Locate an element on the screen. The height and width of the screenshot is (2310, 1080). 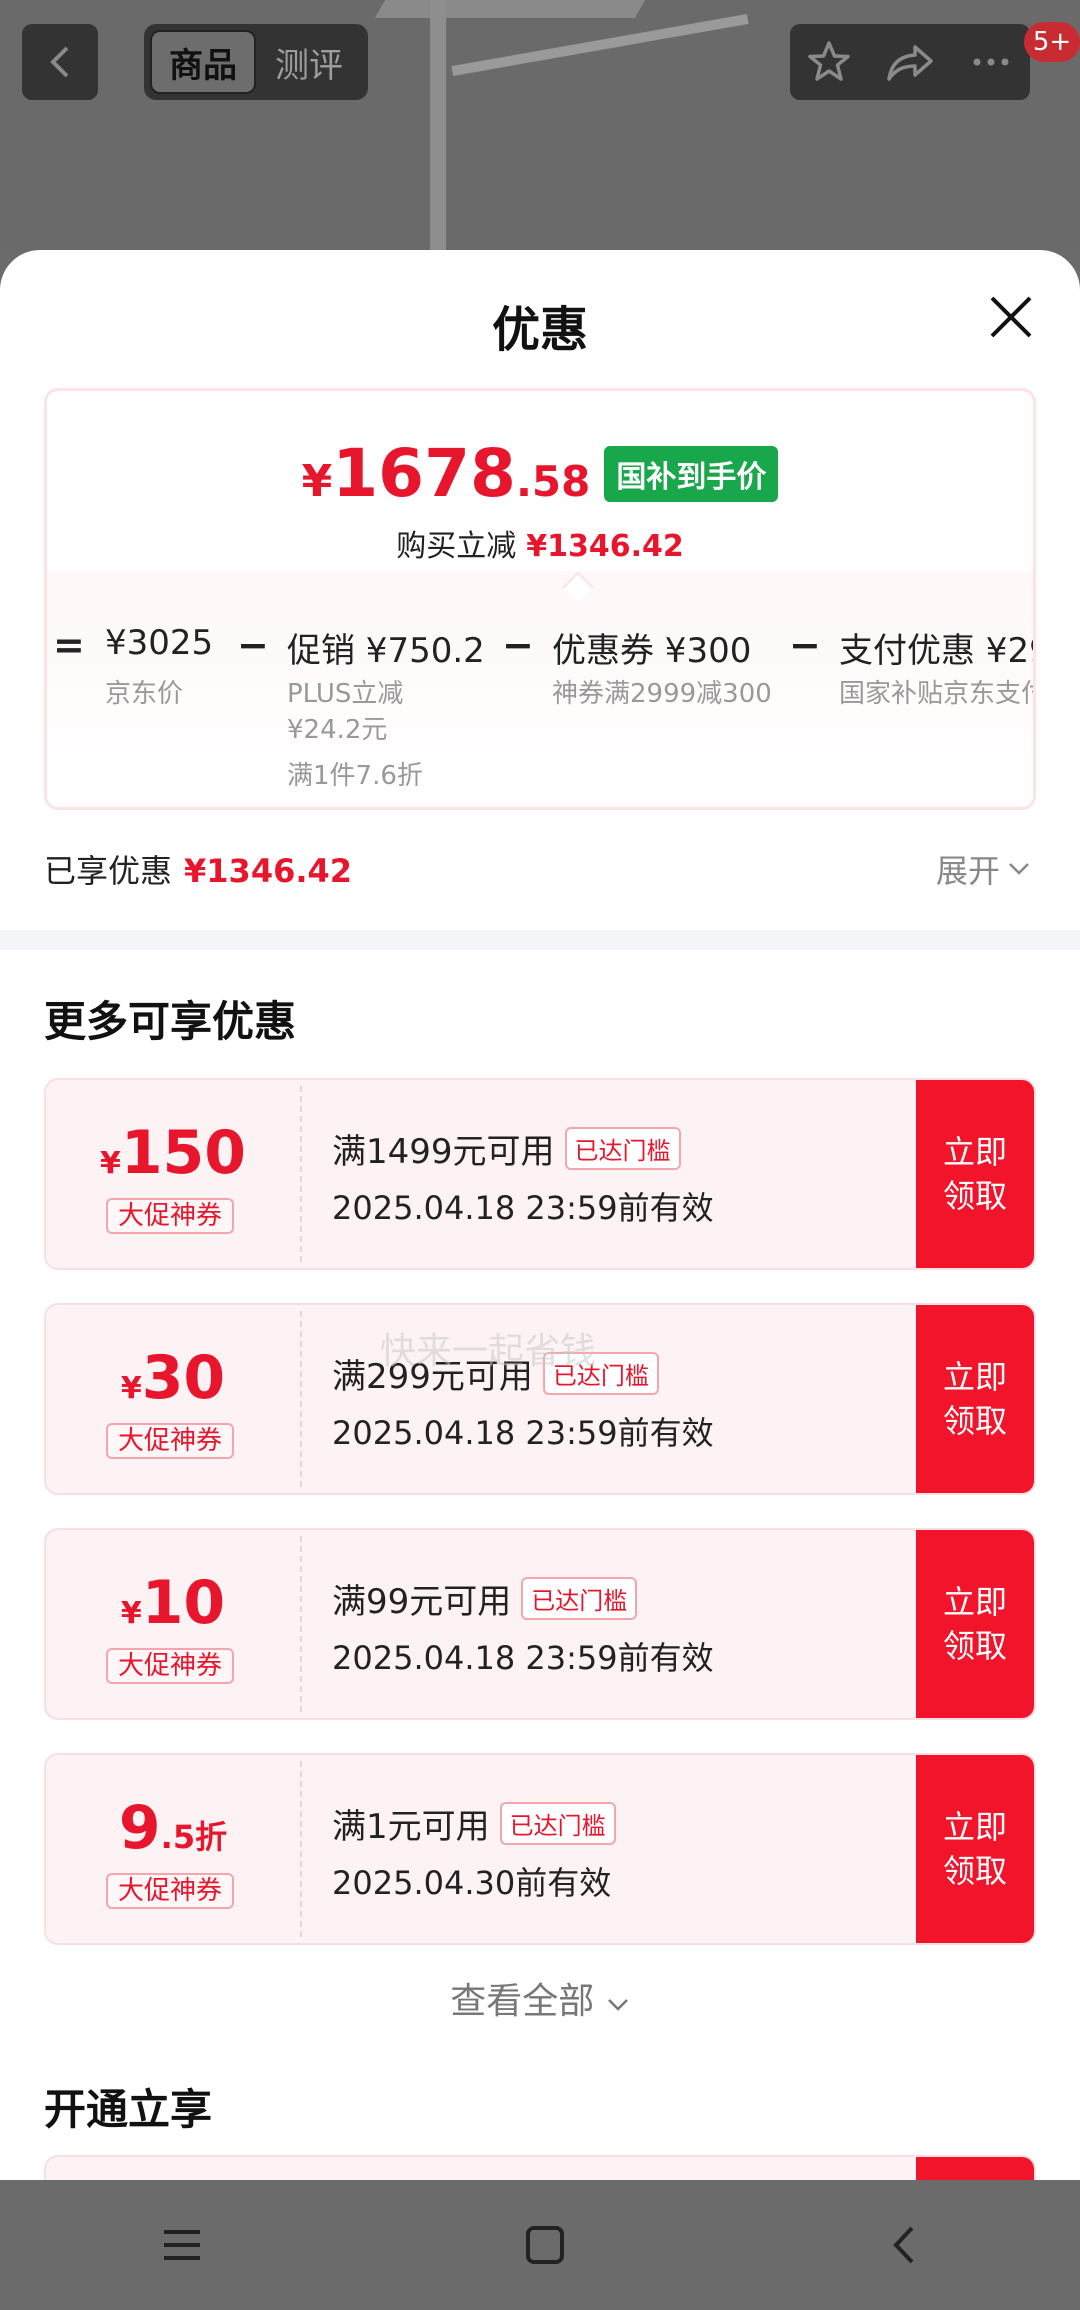
view-all-button: 查看全部 is located at coordinates (540, 1998).